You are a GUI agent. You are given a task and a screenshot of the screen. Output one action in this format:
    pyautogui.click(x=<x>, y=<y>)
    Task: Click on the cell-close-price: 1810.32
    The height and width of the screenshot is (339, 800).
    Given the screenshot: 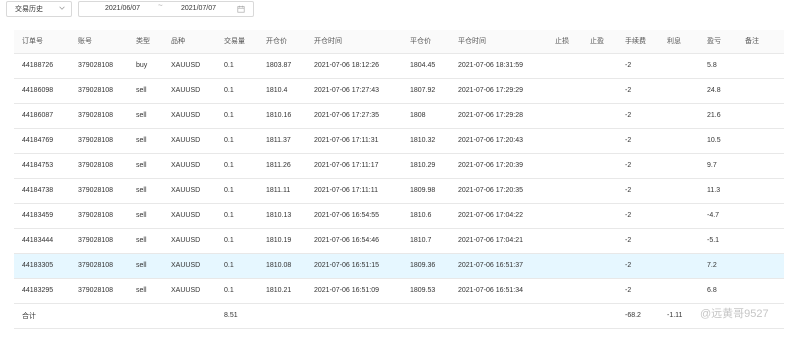 What is the action you would take?
    pyautogui.click(x=423, y=140)
    